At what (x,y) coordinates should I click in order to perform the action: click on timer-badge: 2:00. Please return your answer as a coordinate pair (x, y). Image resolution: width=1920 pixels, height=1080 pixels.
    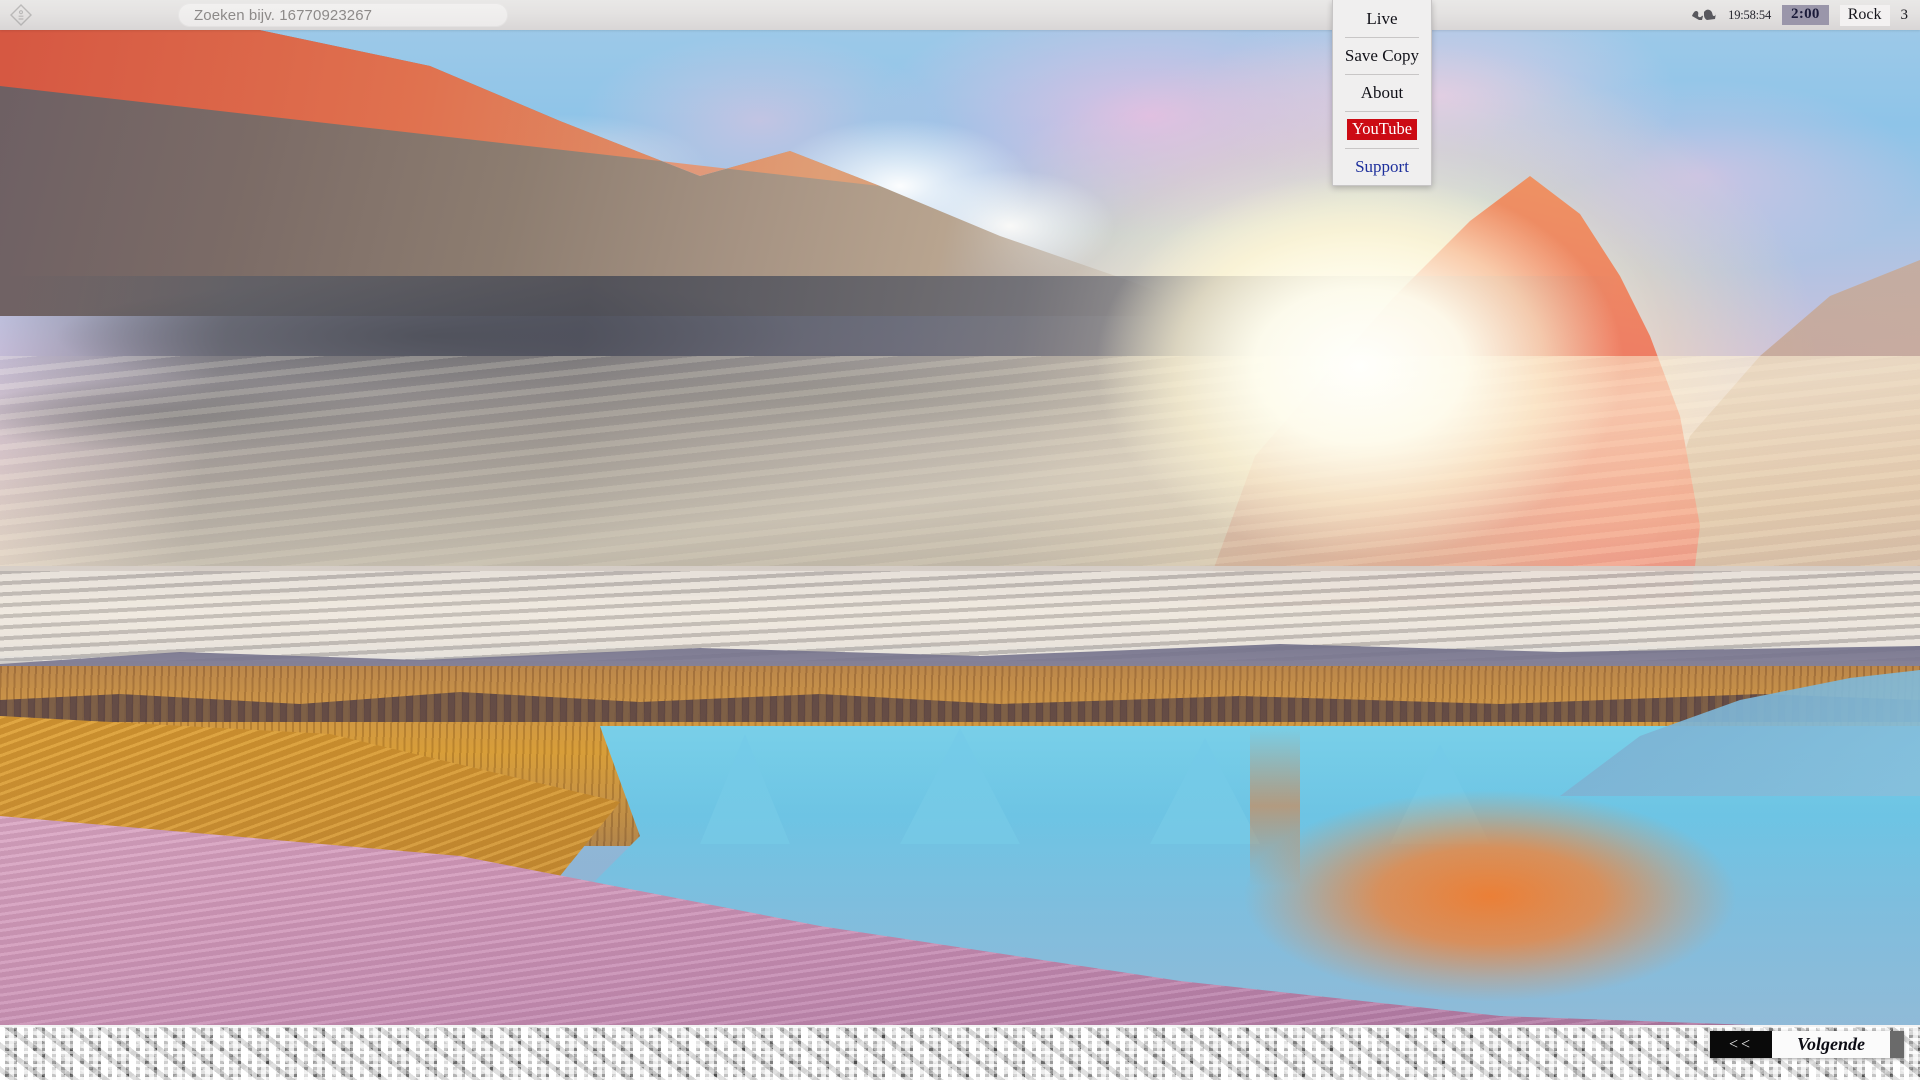
    Looking at the image, I should click on (1805, 15).